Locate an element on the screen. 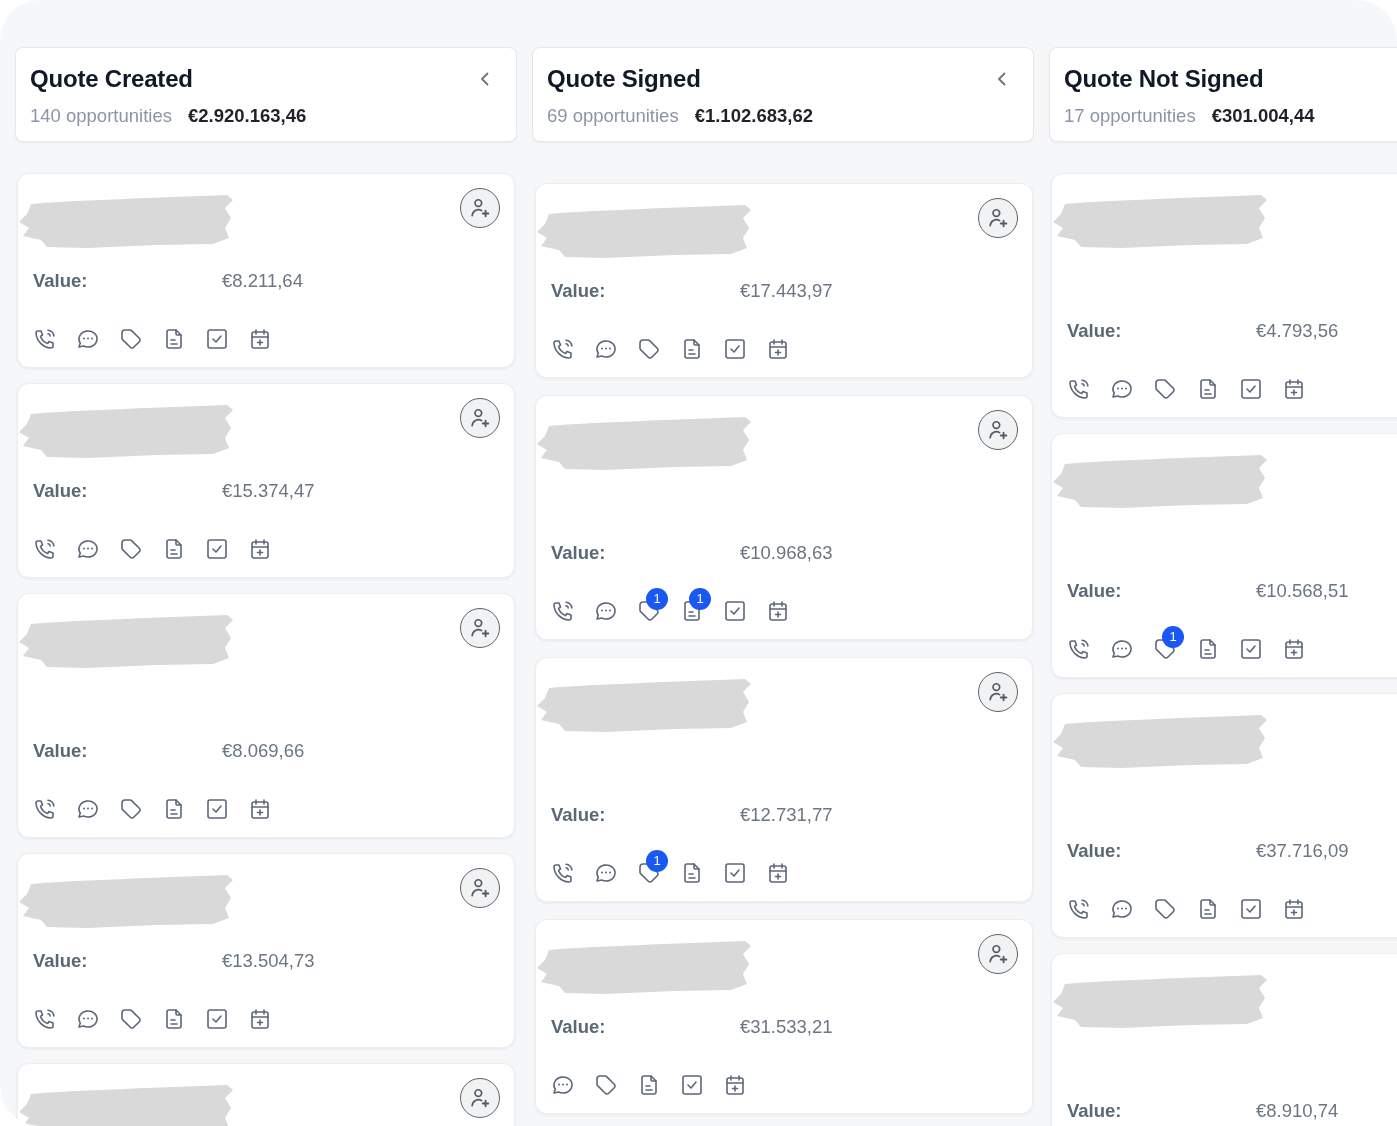 The height and width of the screenshot is (1126, 1397). deal-card: Value: €17.443,97 is located at coordinates (784, 280).